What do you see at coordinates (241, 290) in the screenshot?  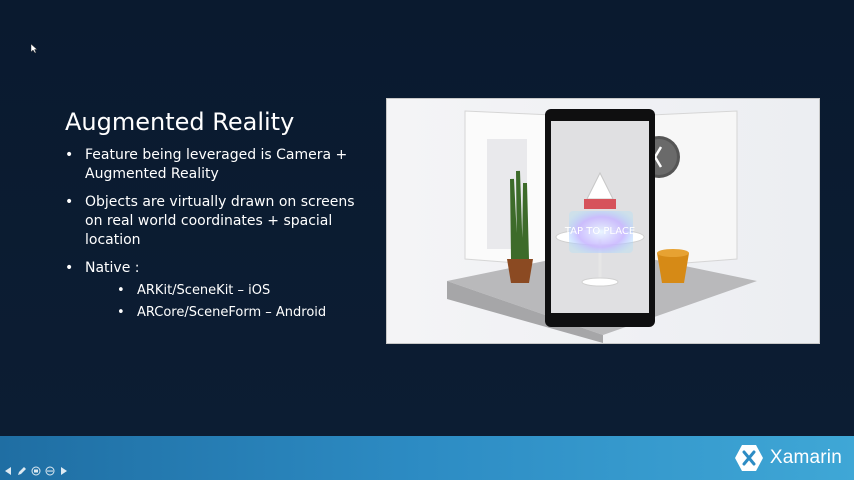 I see `sub-bullet-item: ARKit/SceneKit – iOS` at bounding box center [241, 290].